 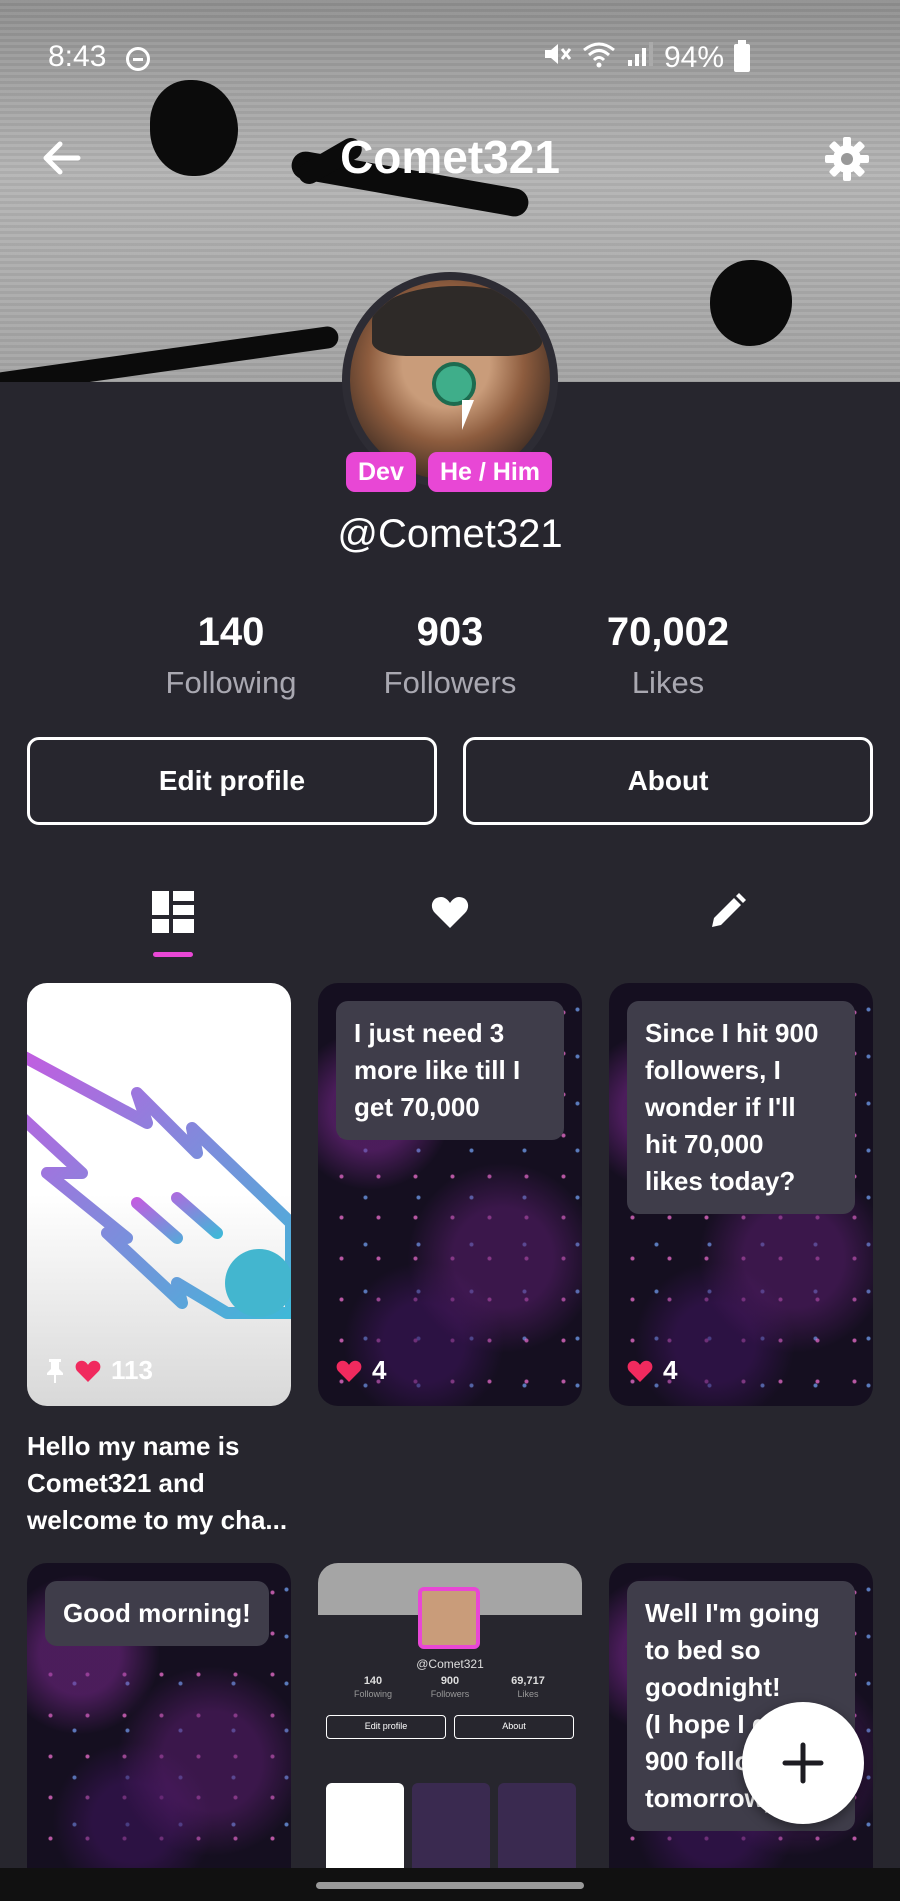 What do you see at coordinates (514, 1727) in the screenshot?
I see `mini-about-button: About` at bounding box center [514, 1727].